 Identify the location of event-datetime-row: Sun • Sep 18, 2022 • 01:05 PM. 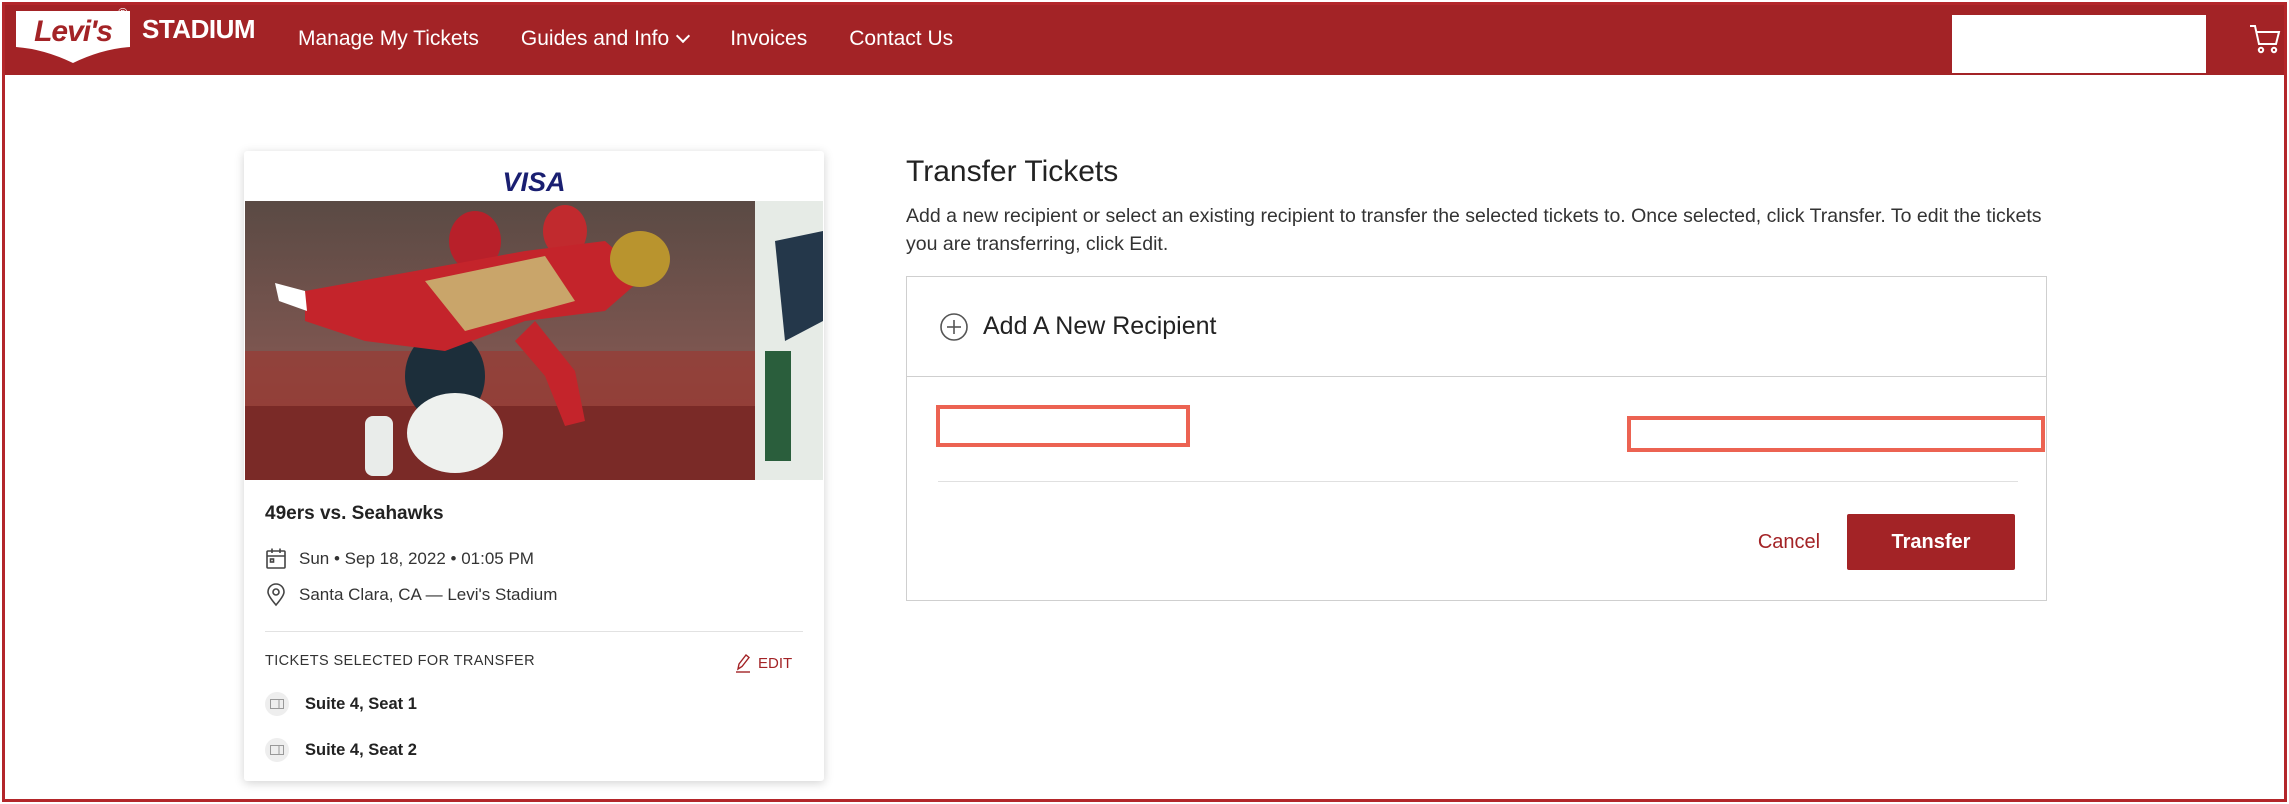
(399, 559).